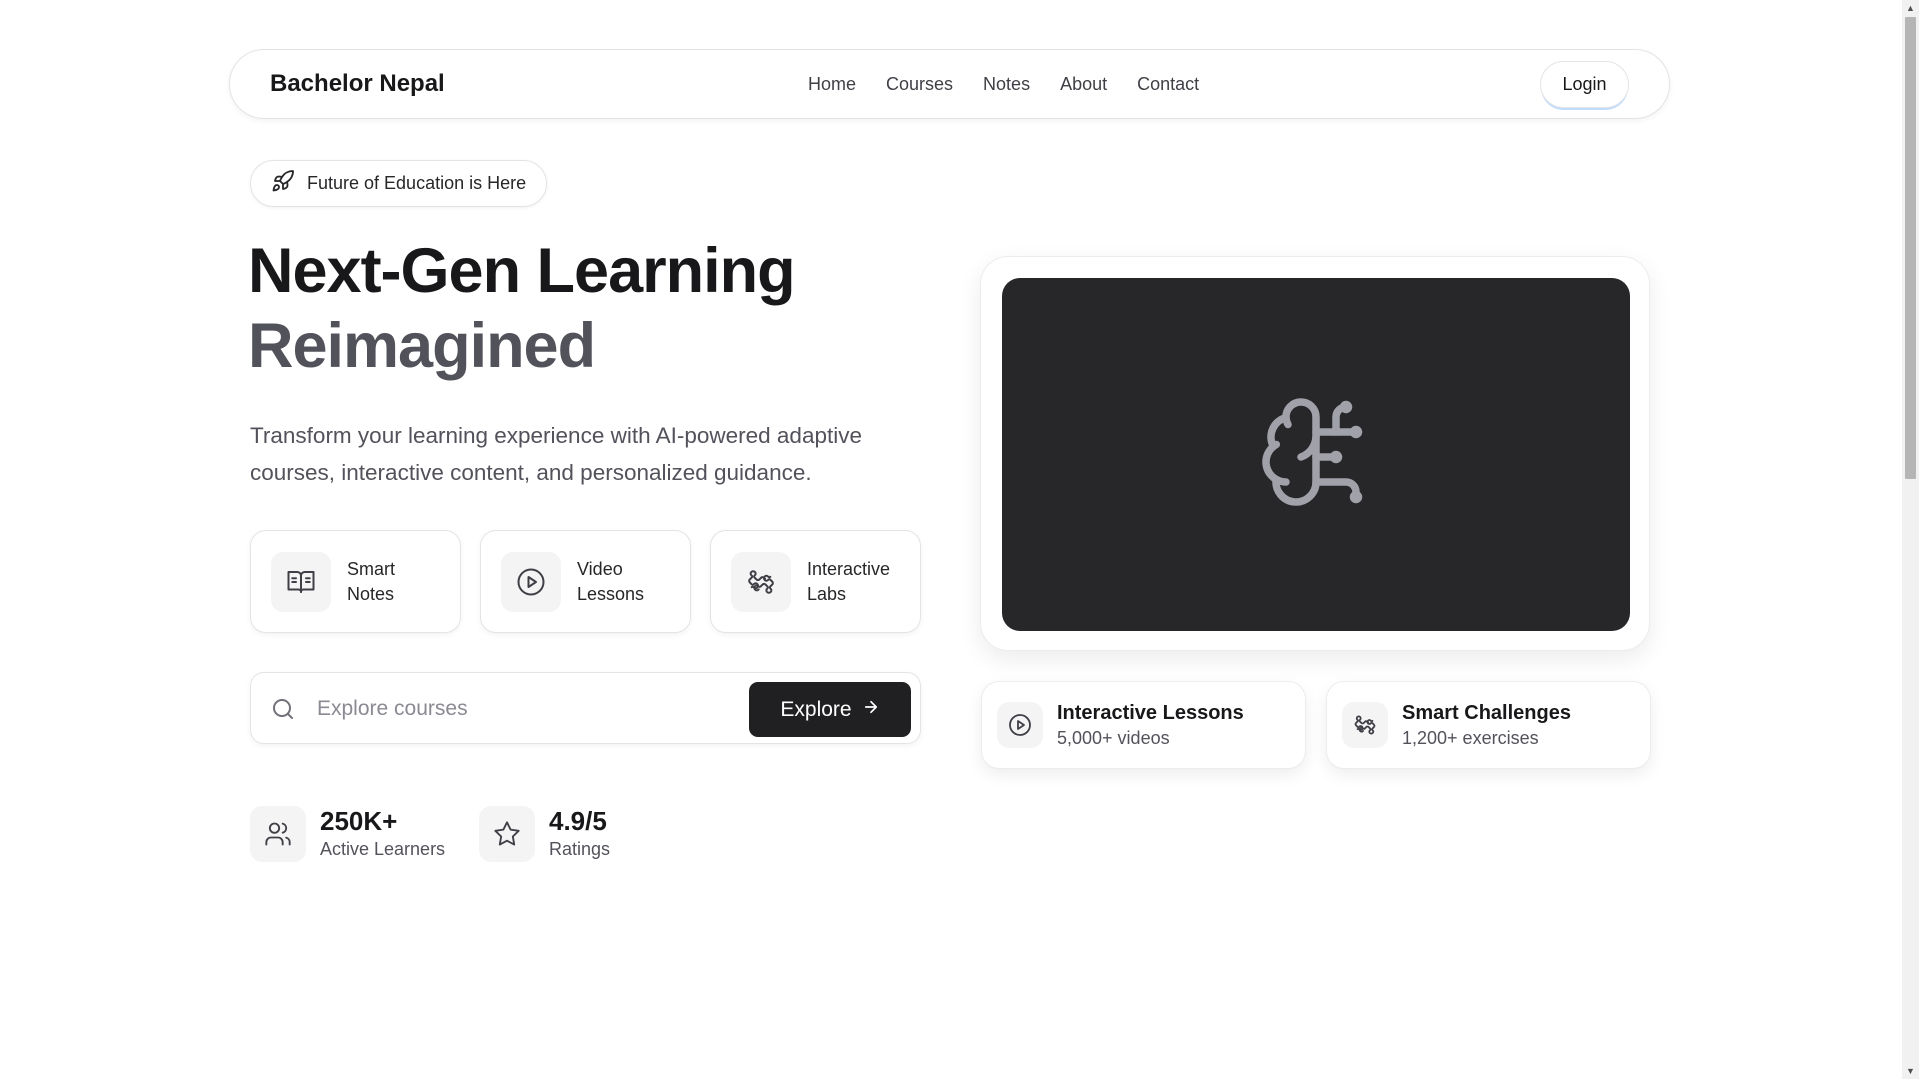 This screenshot has height=1079, width=1919. What do you see at coordinates (1143, 725) in the screenshot?
I see `mini-card-interactive-lessons: Interactive Lessons 5,000+ videos` at bounding box center [1143, 725].